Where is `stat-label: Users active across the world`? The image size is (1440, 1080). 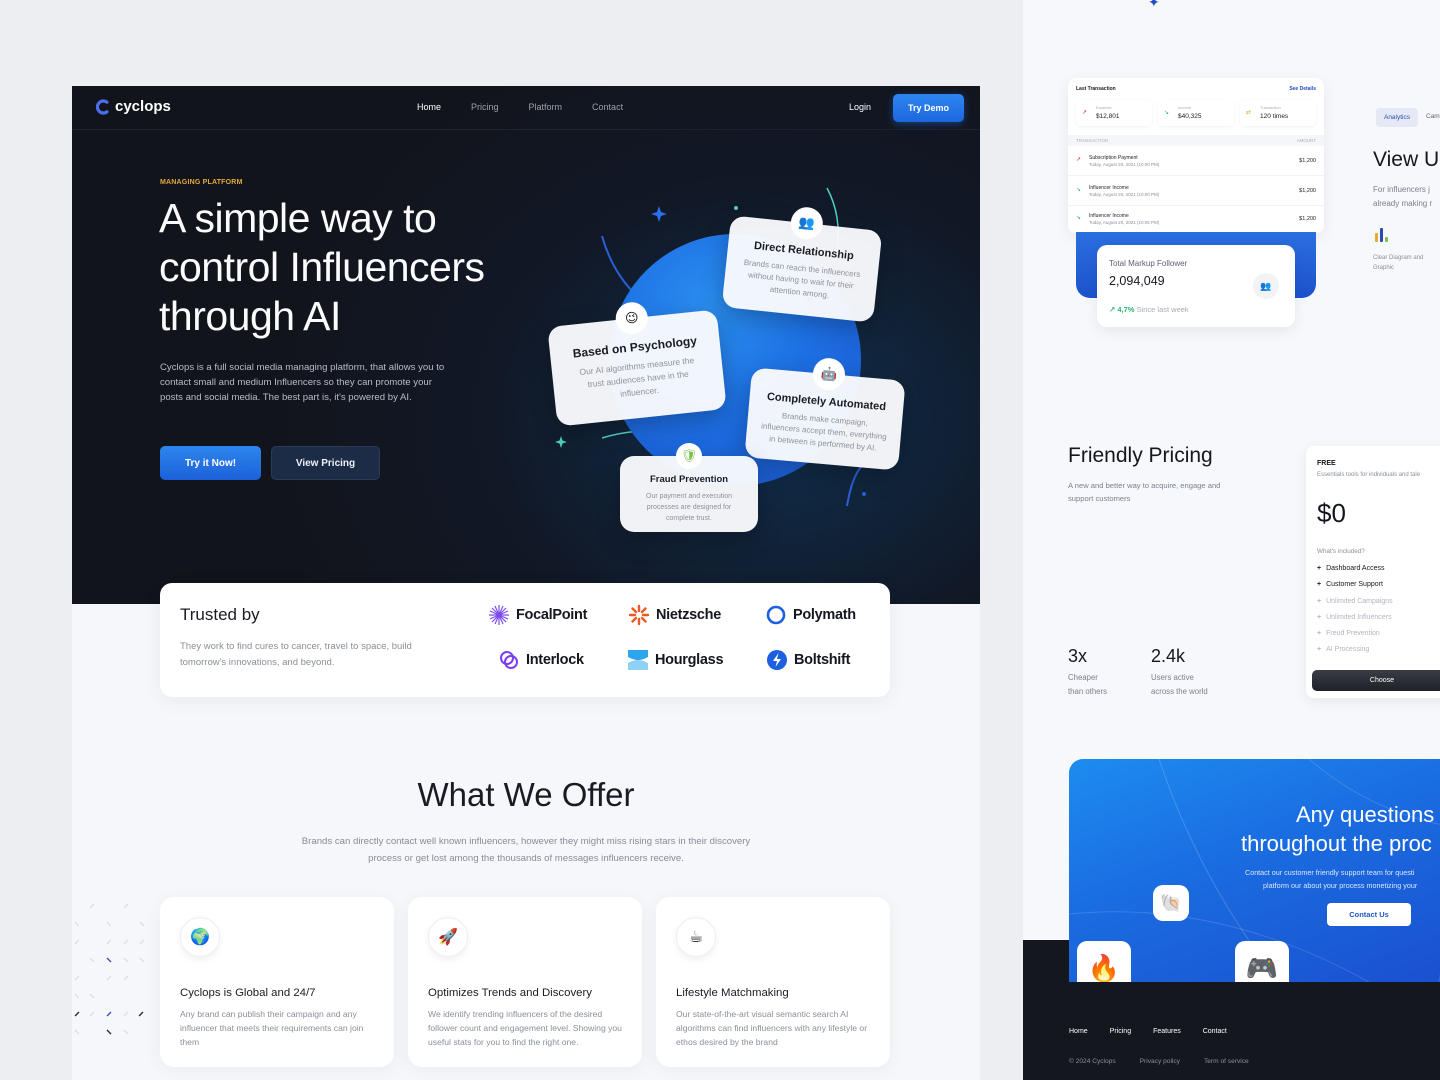
stat-label: Users active across the world is located at coordinates (1179, 685).